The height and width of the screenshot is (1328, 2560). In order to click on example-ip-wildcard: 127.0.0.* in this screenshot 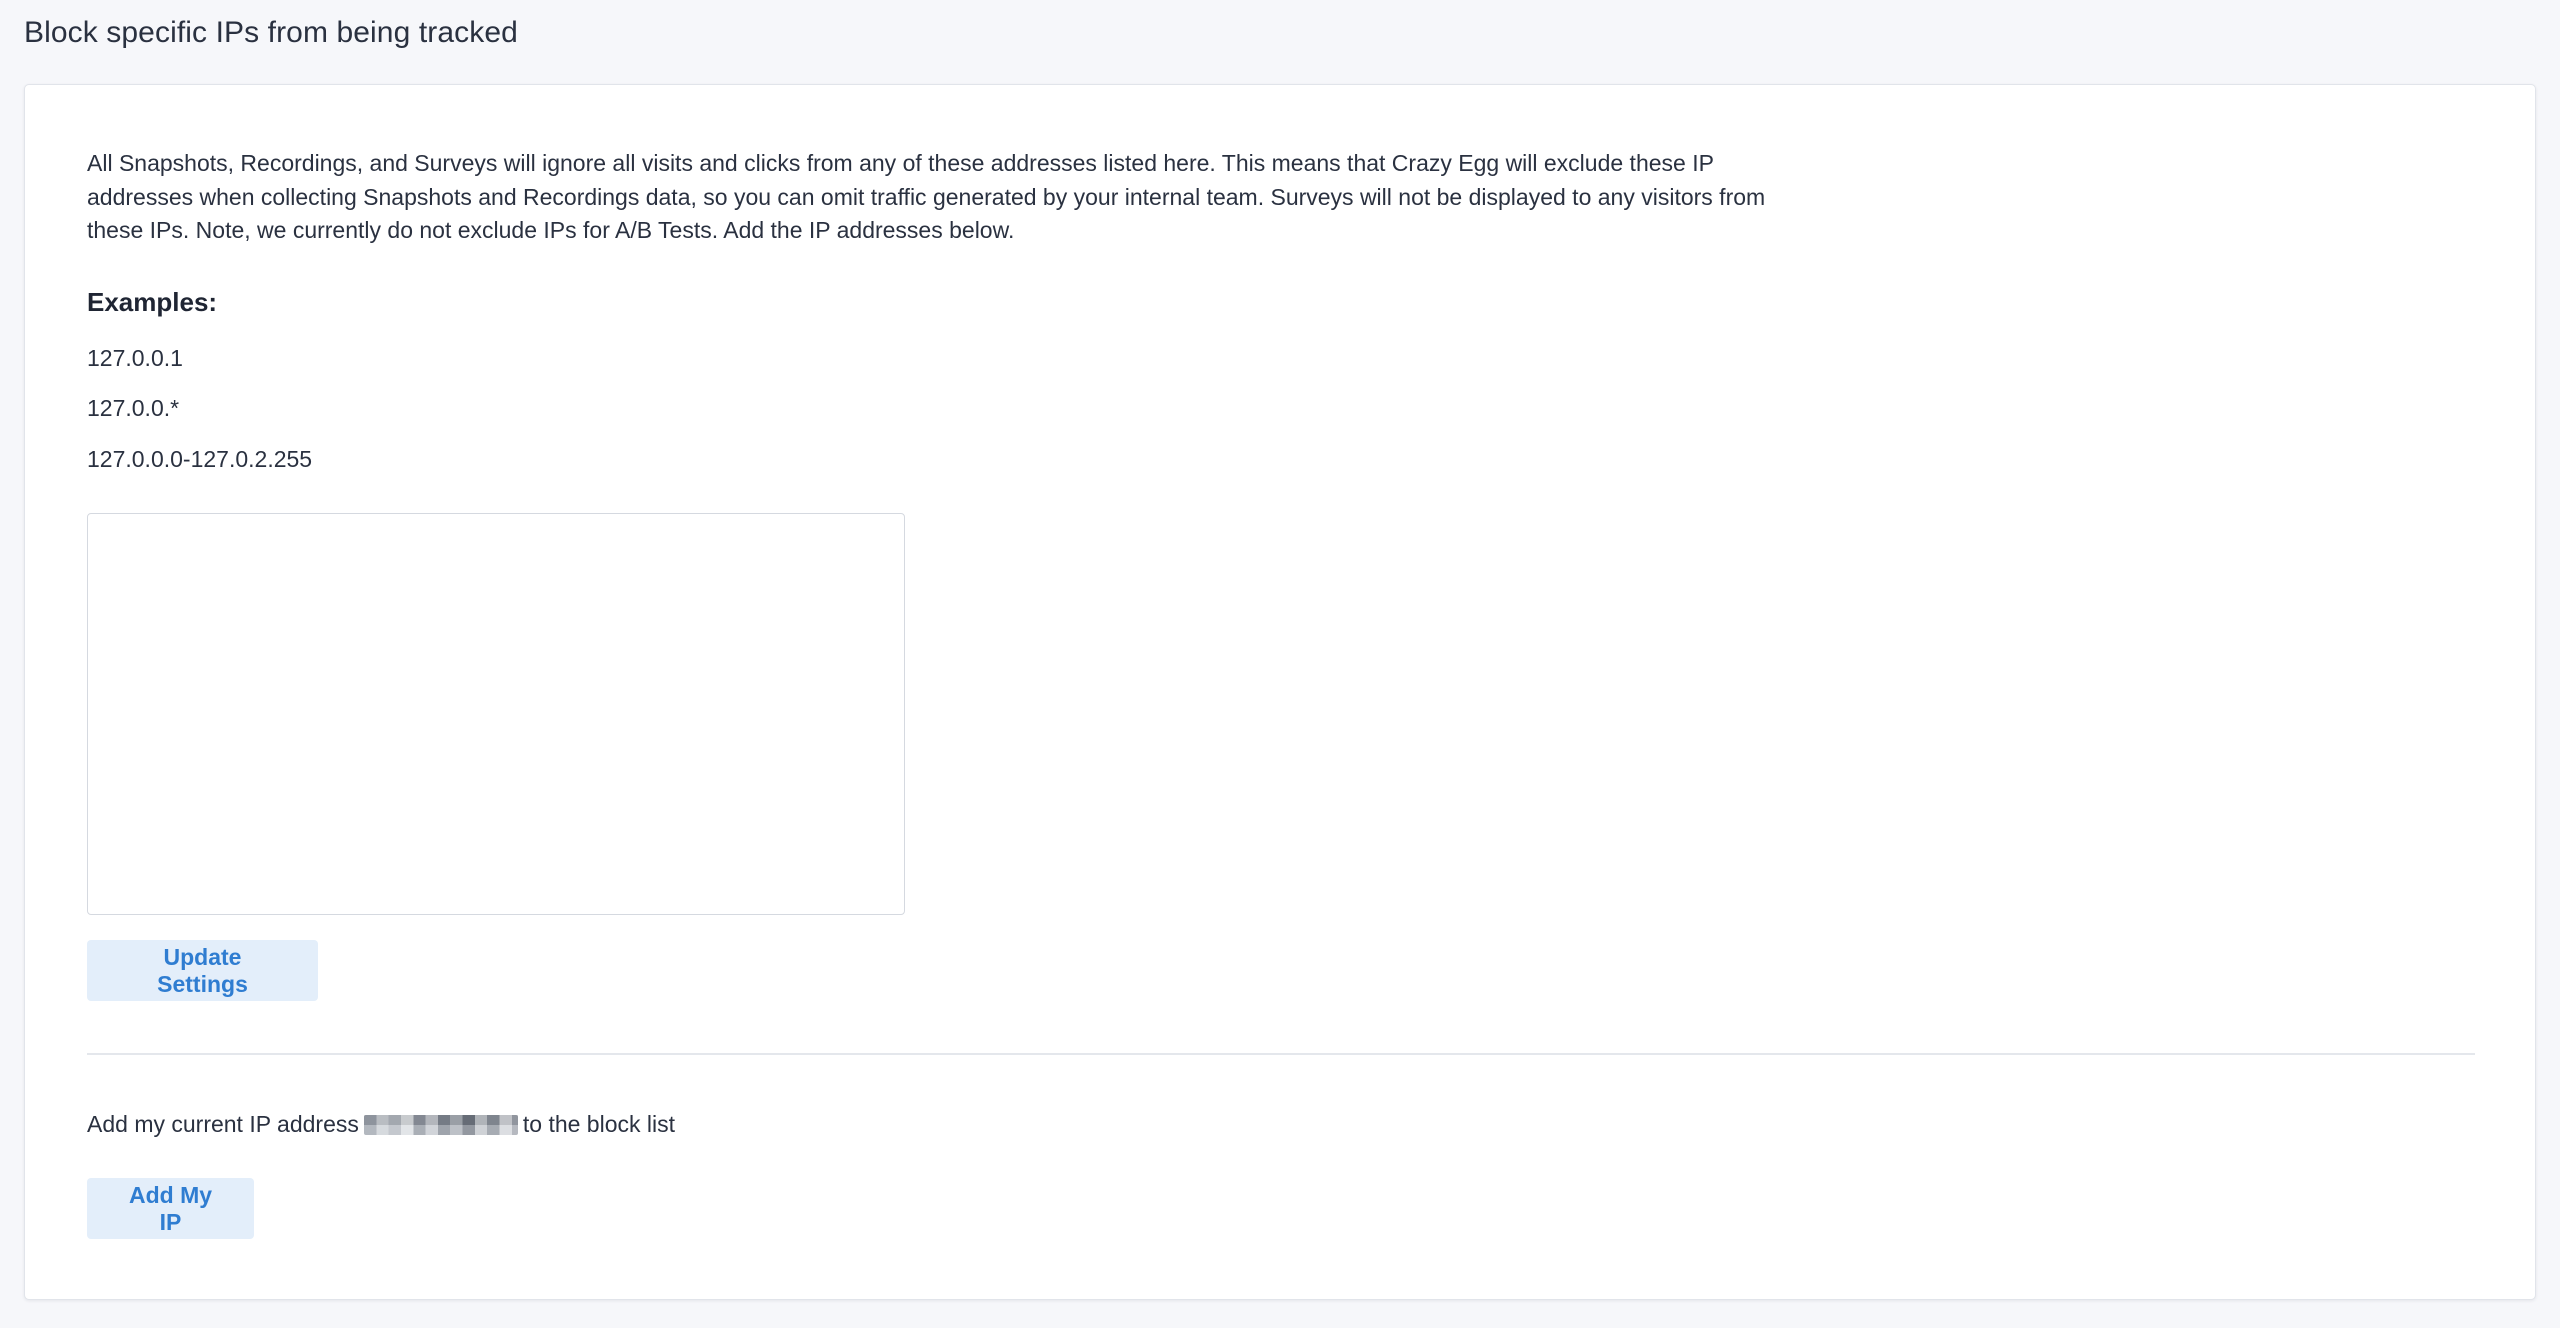, I will do `click(133, 408)`.